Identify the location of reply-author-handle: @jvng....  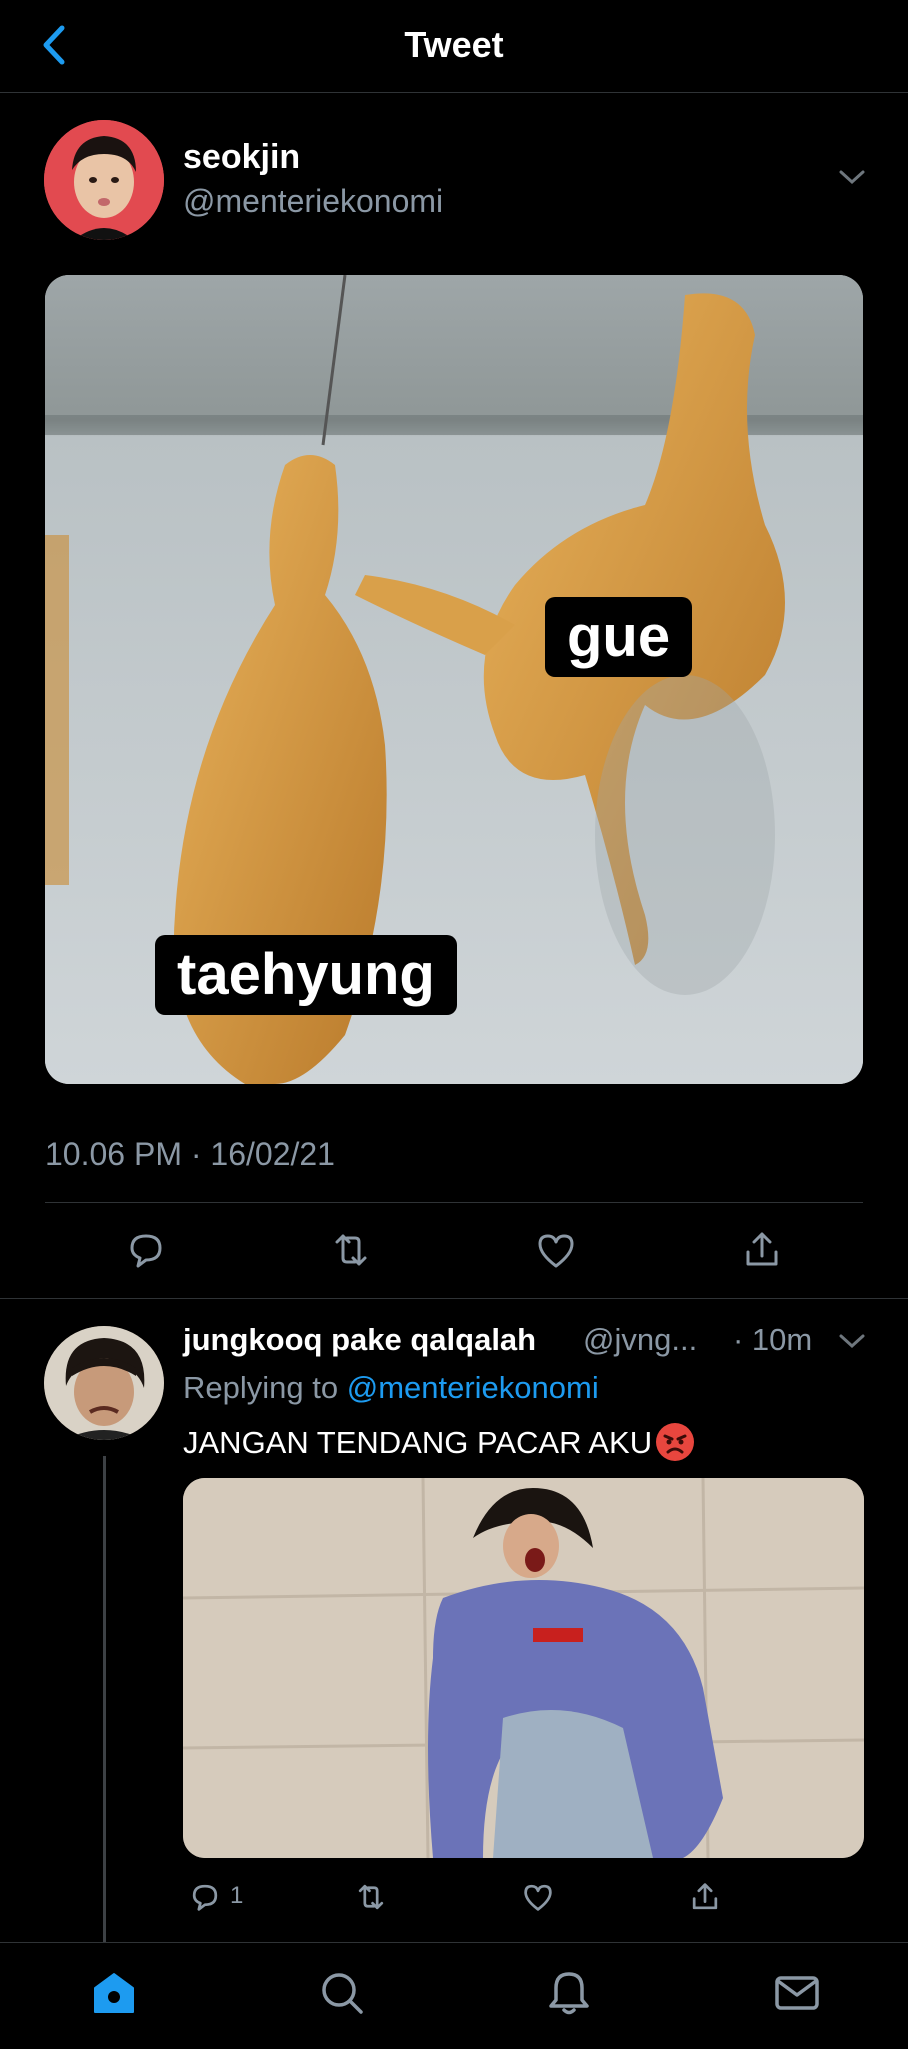
(640, 1340).